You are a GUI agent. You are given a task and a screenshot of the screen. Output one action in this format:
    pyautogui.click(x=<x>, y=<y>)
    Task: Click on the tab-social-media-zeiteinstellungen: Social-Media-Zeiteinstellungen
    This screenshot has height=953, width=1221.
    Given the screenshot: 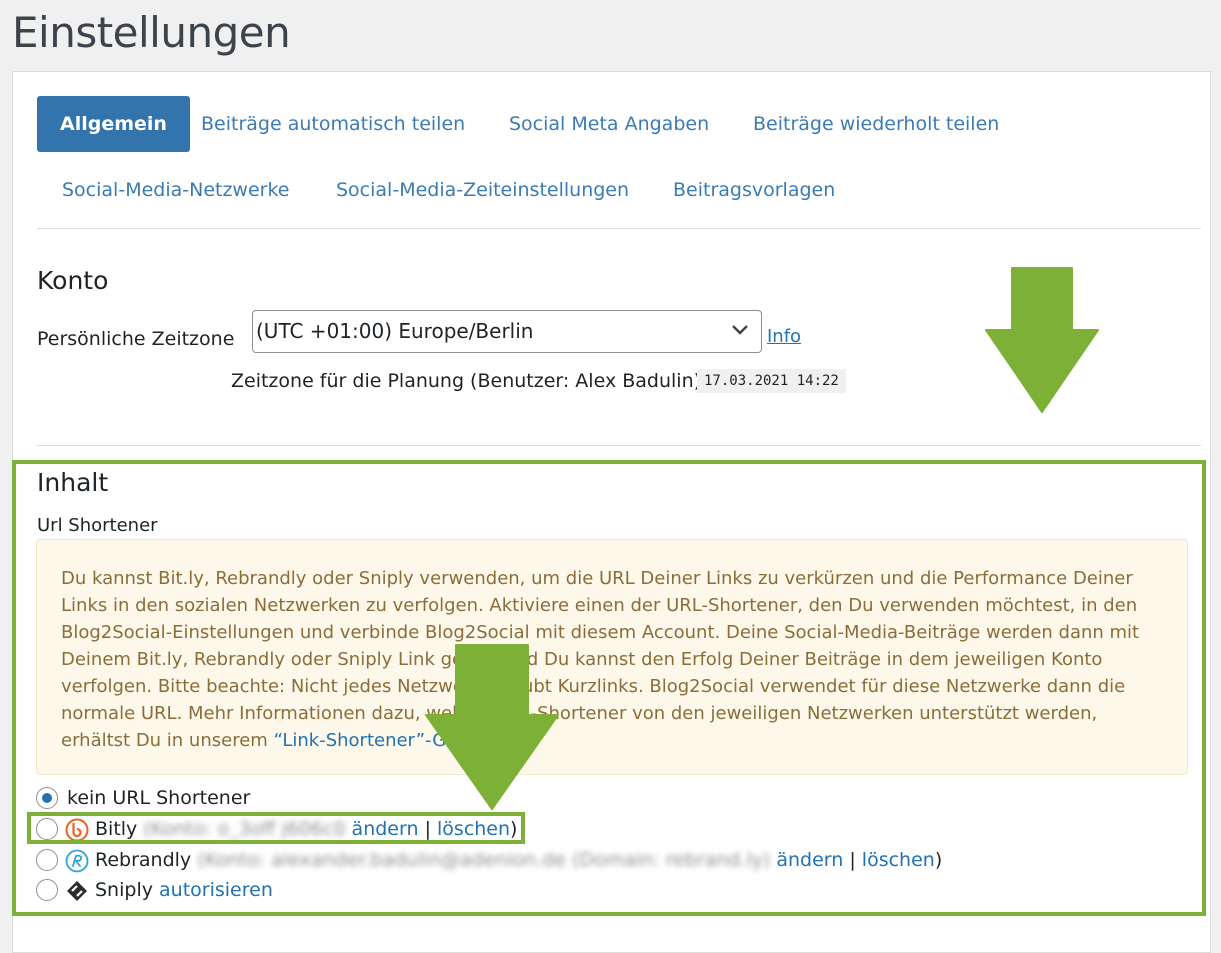 What is the action you would take?
    pyautogui.click(x=482, y=190)
    